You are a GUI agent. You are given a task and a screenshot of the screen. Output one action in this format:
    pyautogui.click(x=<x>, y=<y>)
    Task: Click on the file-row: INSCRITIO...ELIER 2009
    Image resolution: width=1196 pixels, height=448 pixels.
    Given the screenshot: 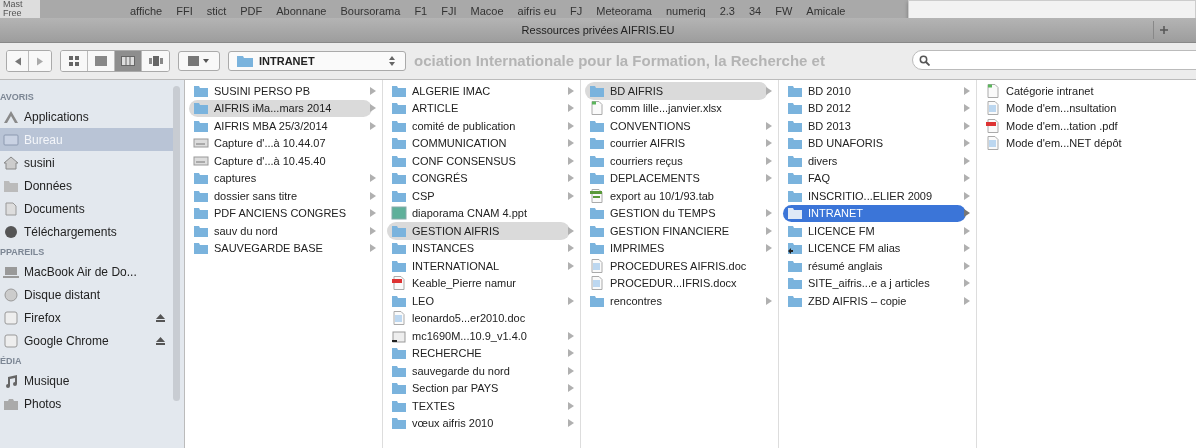 What is the action you would take?
    pyautogui.click(x=874, y=196)
    